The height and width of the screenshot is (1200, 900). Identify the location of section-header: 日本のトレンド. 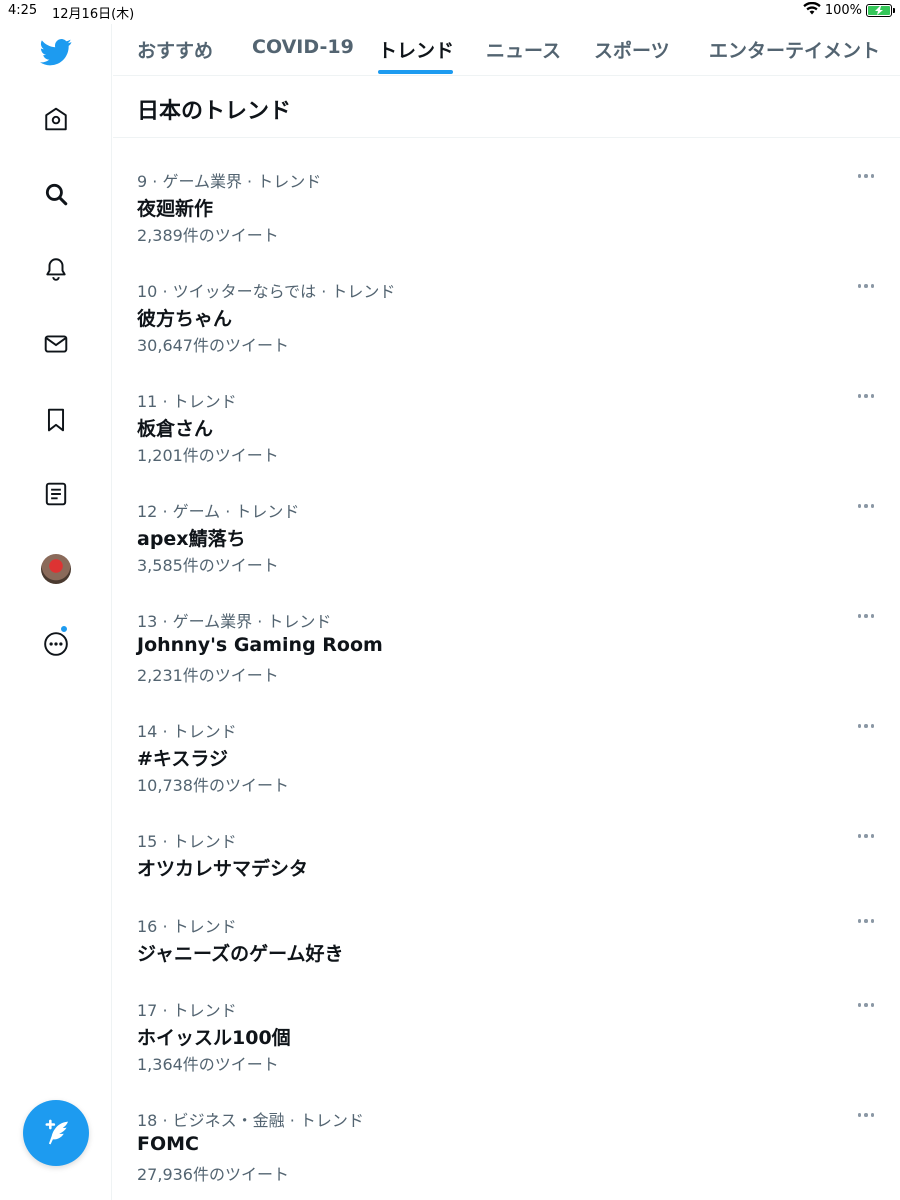
(506, 107).